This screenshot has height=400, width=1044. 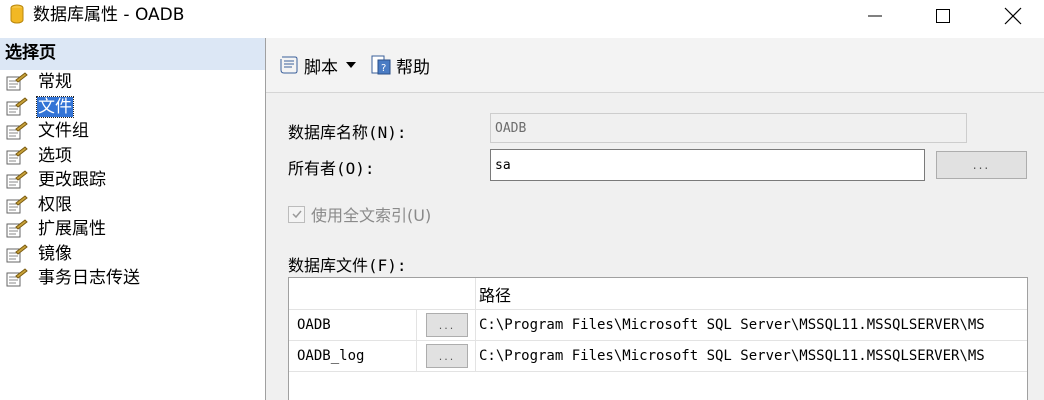 I want to click on script-label: 脚本, so click(x=321, y=67).